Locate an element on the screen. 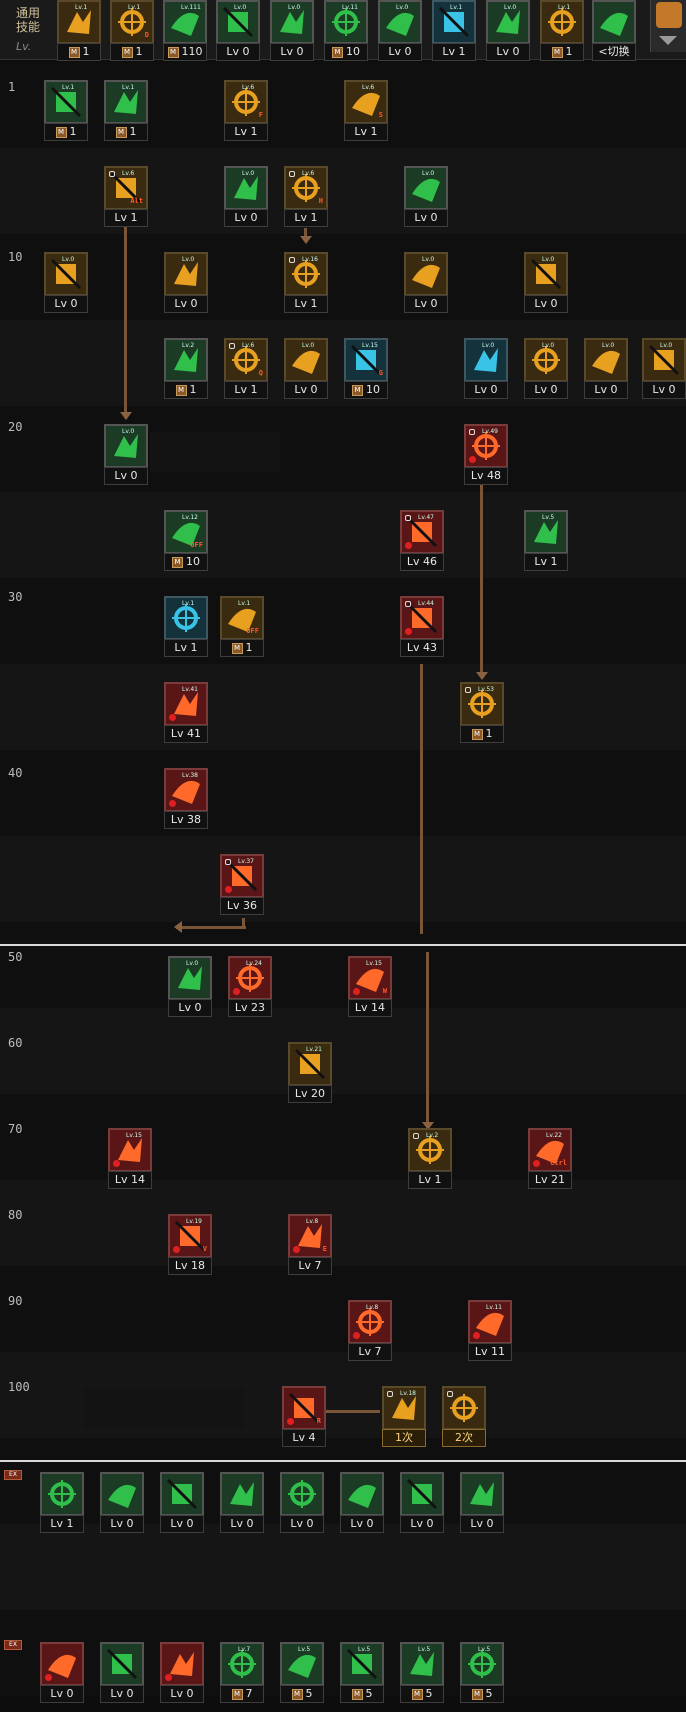  skill-slot: R Lv 4 is located at coordinates (304, 1417).